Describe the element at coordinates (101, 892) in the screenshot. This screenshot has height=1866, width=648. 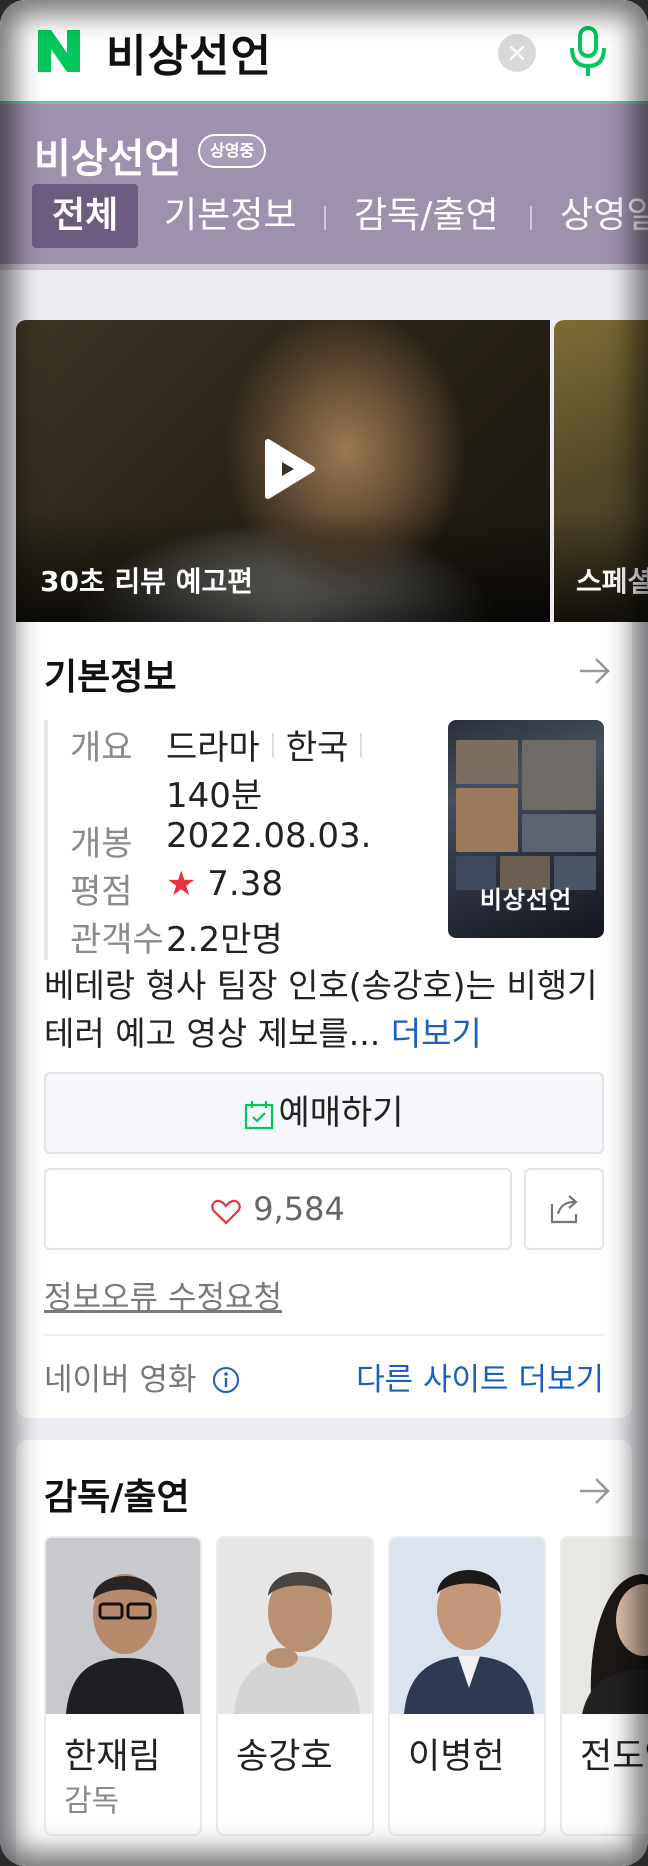
I see `info-label: 평점` at that location.